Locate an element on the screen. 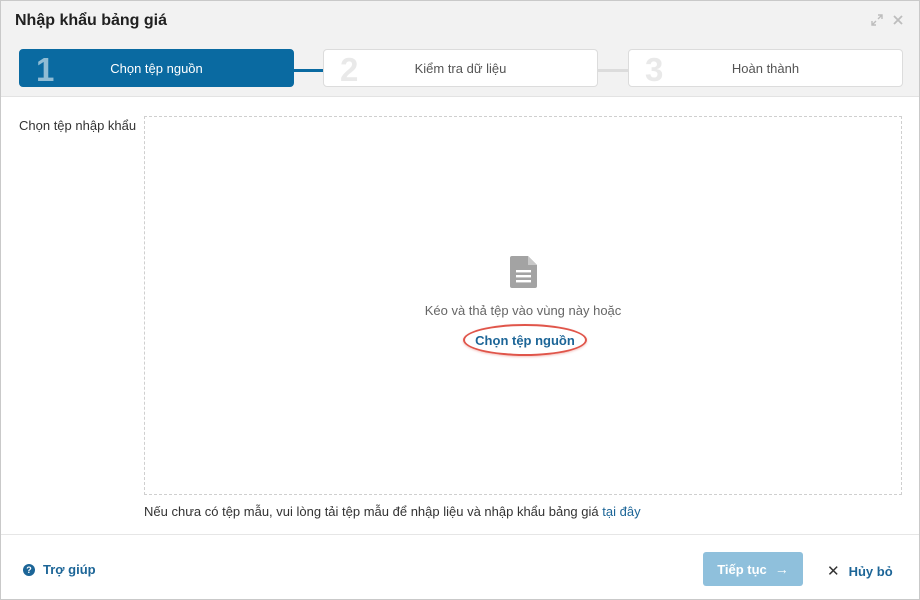 The image size is (920, 600). step-1-choose-source: 1 Chọn tệp nguồn is located at coordinates (156, 68).